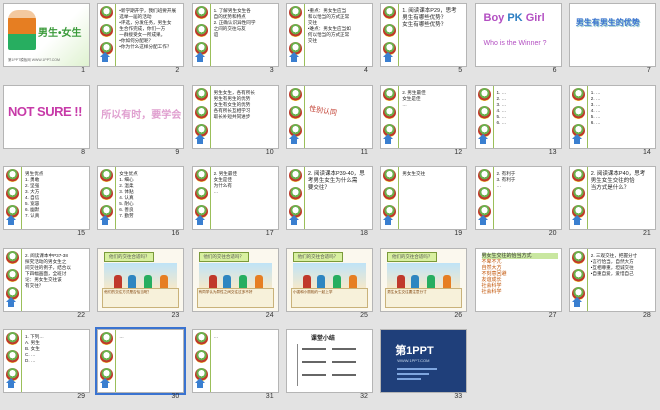 The height and width of the screenshot is (410, 660). What do you see at coordinates (329, 198) in the screenshot?
I see `slide-preview: 2. 阅读课本P39-40，思 考男生女生为什么需 要交往？` at bounding box center [329, 198].